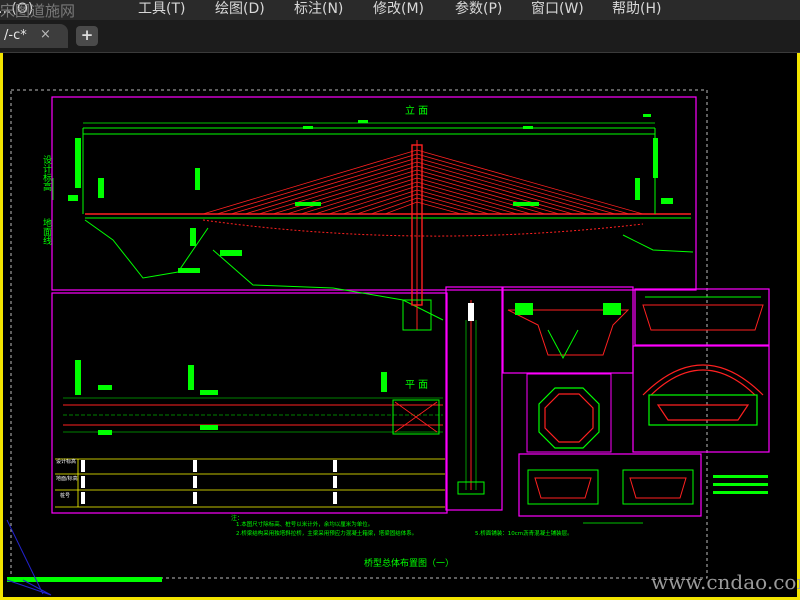  I want to click on plan-title: 平 面, so click(417, 385).